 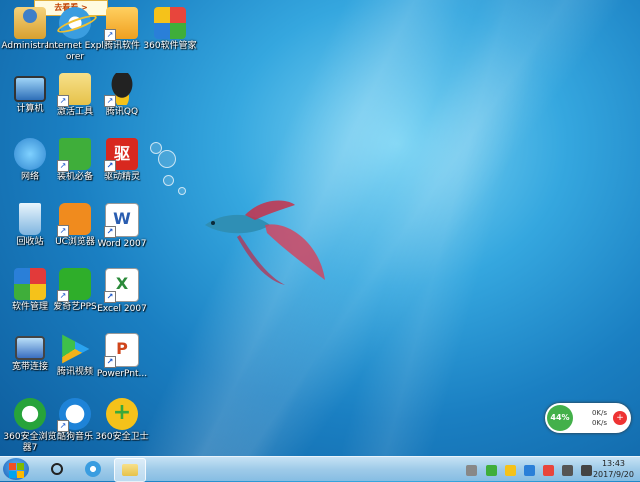 I want to click on desktop-icon-label: Excel 2007, so click(x=122, y=309).